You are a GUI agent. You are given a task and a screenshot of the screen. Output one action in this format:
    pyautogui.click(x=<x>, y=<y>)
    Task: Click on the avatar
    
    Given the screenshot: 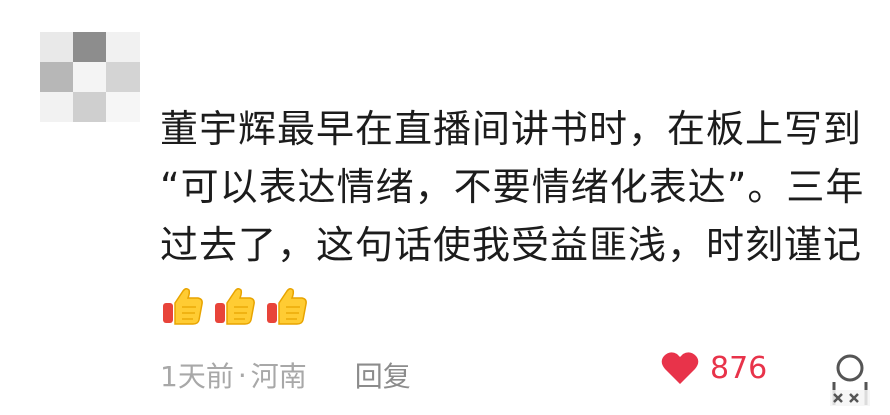 What is the action you would take?
    pyautogui.click(x=90, y=77)
    